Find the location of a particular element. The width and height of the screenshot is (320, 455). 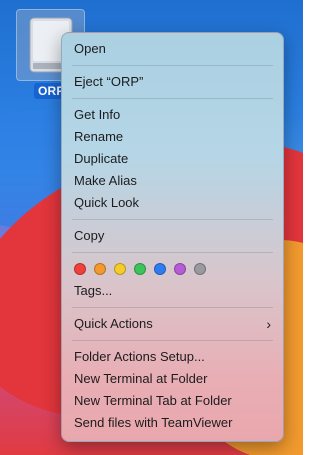

tag-purple-dot is located at coordinates (180, 269).